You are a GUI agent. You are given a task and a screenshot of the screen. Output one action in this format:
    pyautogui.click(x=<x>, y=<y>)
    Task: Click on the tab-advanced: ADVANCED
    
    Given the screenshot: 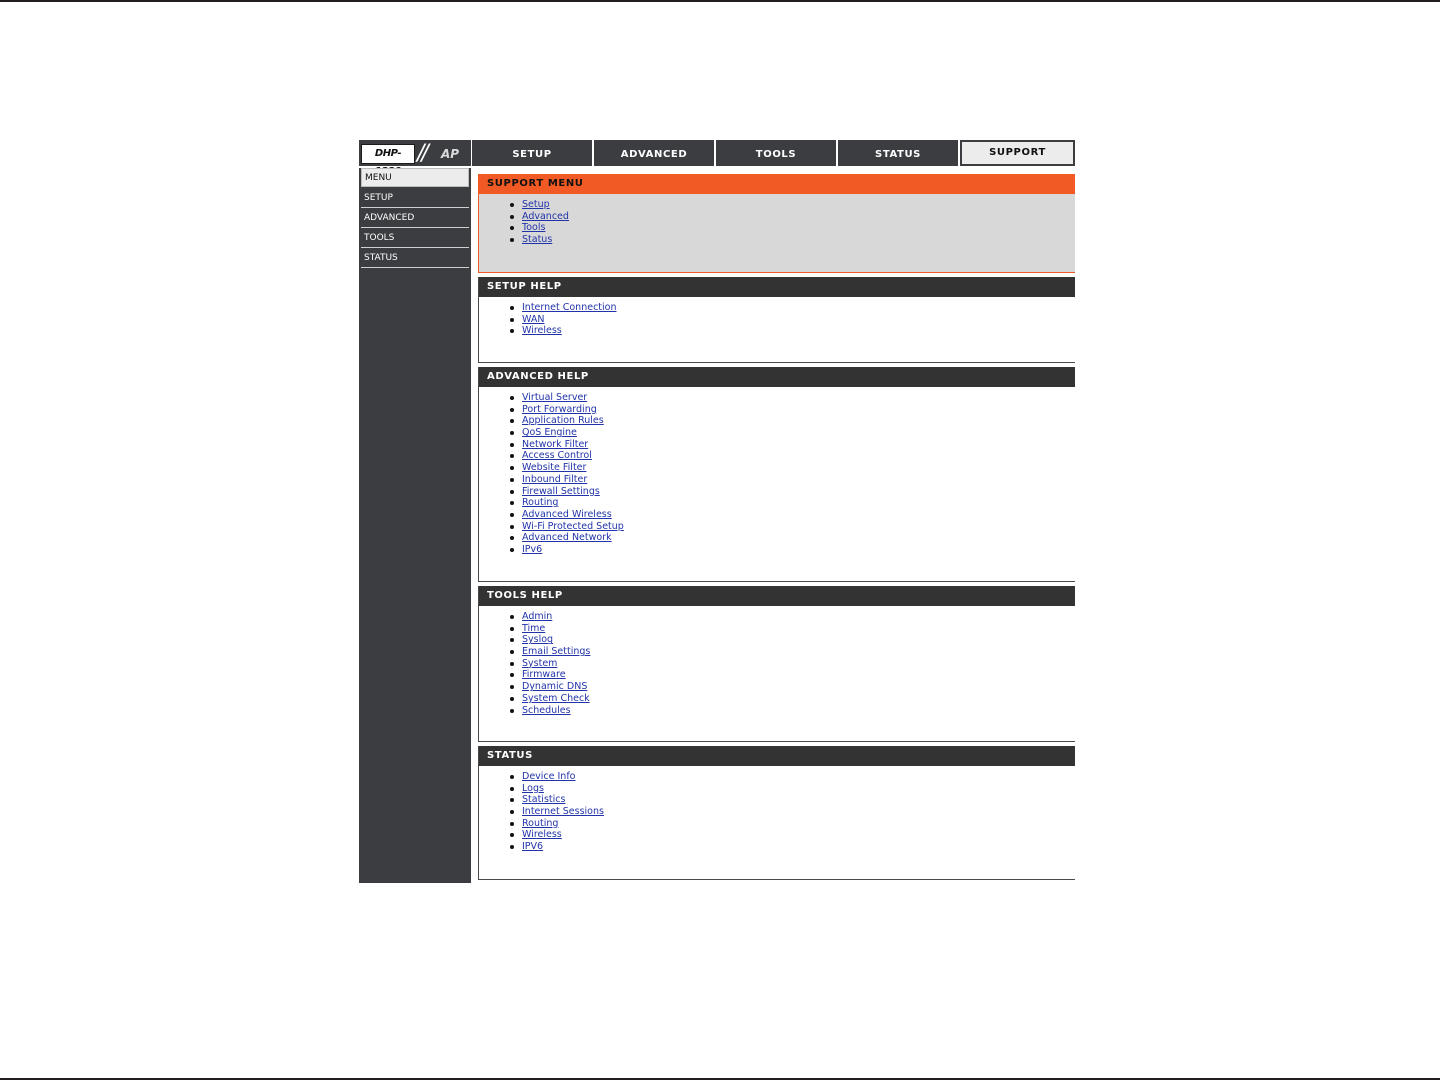 What is the action you would take?
    pyautogui.click(x=654, y=153)
    